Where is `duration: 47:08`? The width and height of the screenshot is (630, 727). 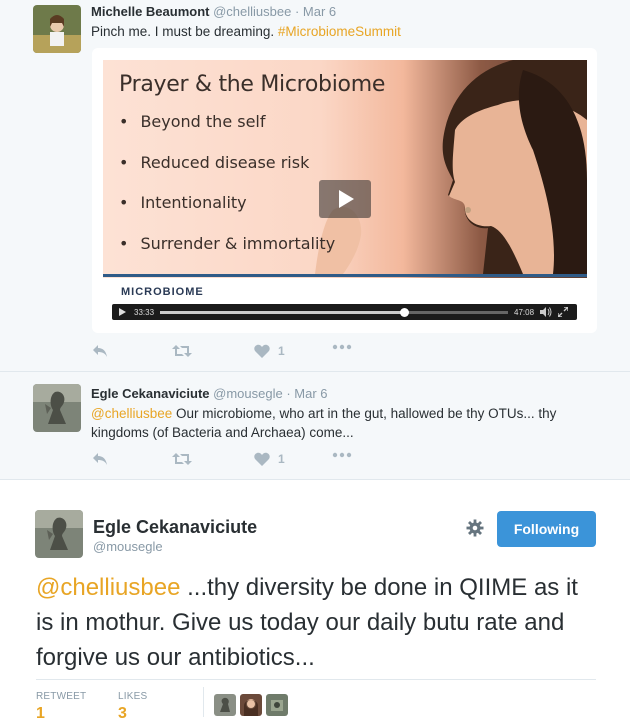 duration: 47:08 is located at coordinates (524, 312).